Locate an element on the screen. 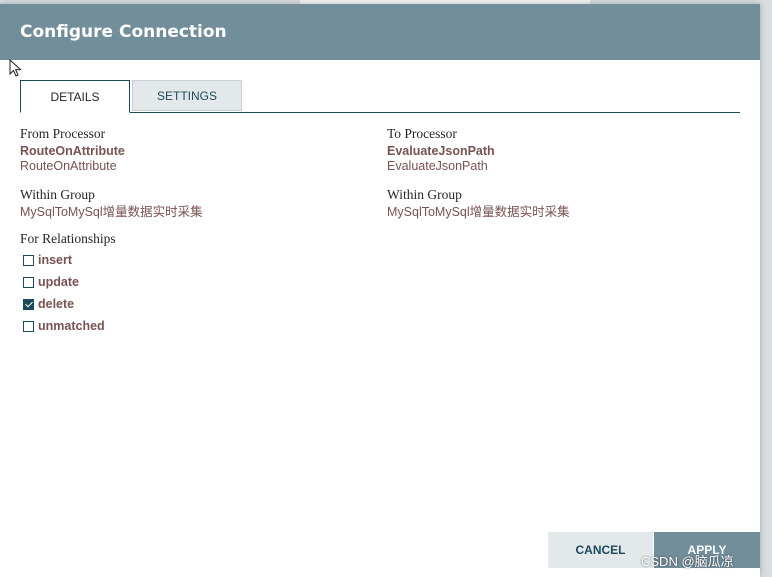 This screenshot has width=772, height=577. relationship-label: unmatched is located at coordinates (71, 326).